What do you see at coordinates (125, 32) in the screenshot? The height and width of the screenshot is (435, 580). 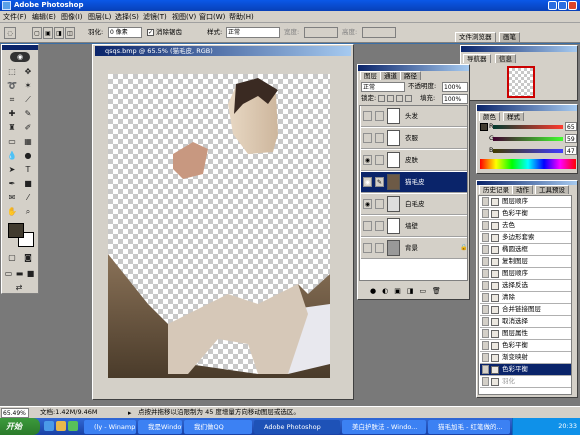 I see `feather-input: 0 像素` at bounding box center [125, 32].